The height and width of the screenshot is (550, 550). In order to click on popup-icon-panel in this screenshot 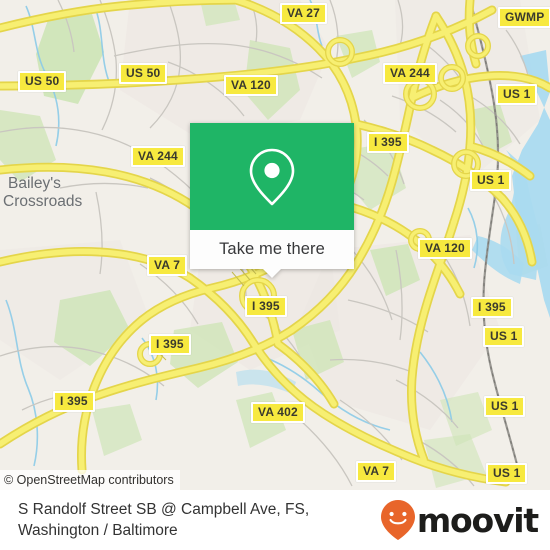, I will do `click(272, 176)`.